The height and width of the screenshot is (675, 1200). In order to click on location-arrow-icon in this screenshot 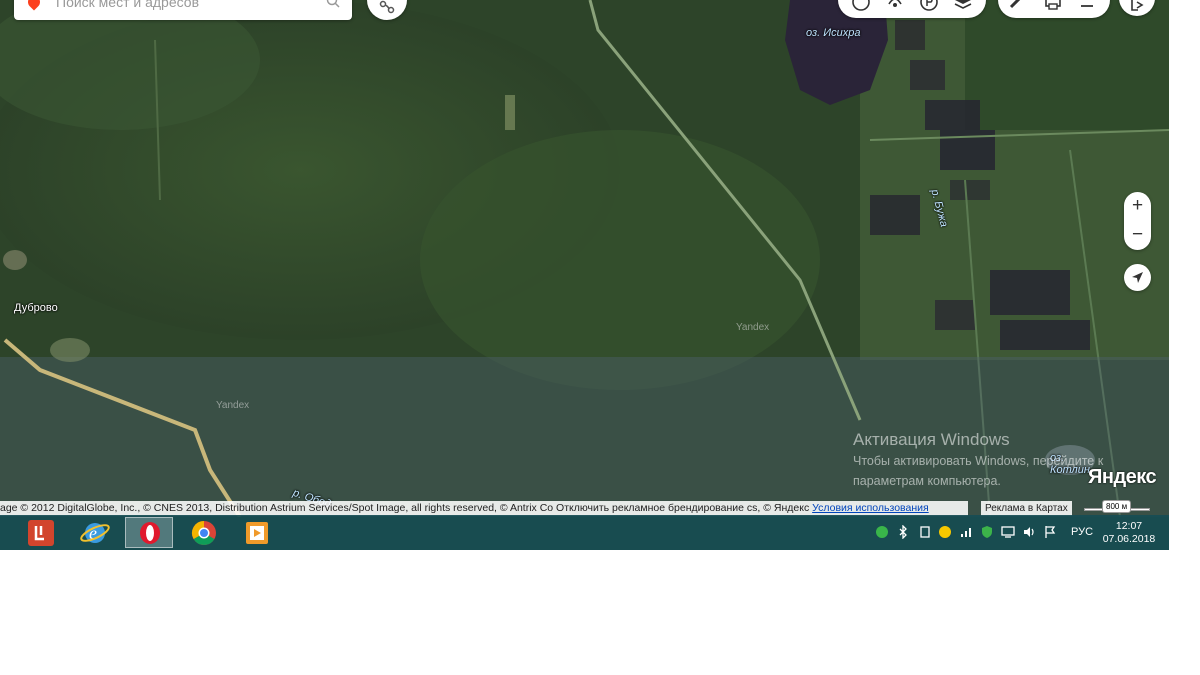, I will do `click(1137, 277)`.